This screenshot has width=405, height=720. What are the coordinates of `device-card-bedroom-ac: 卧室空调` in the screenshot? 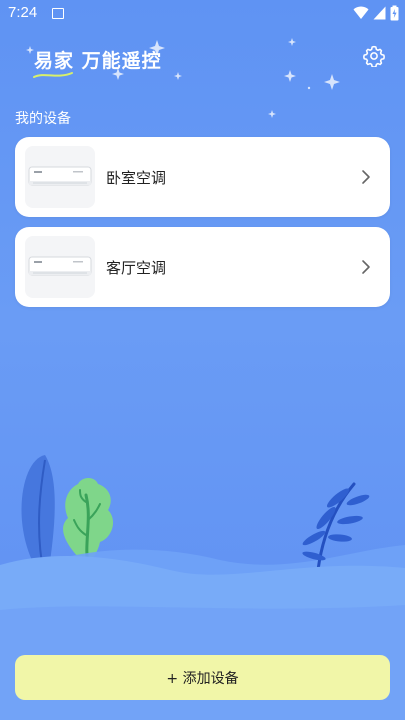 It's located at (202, 177).